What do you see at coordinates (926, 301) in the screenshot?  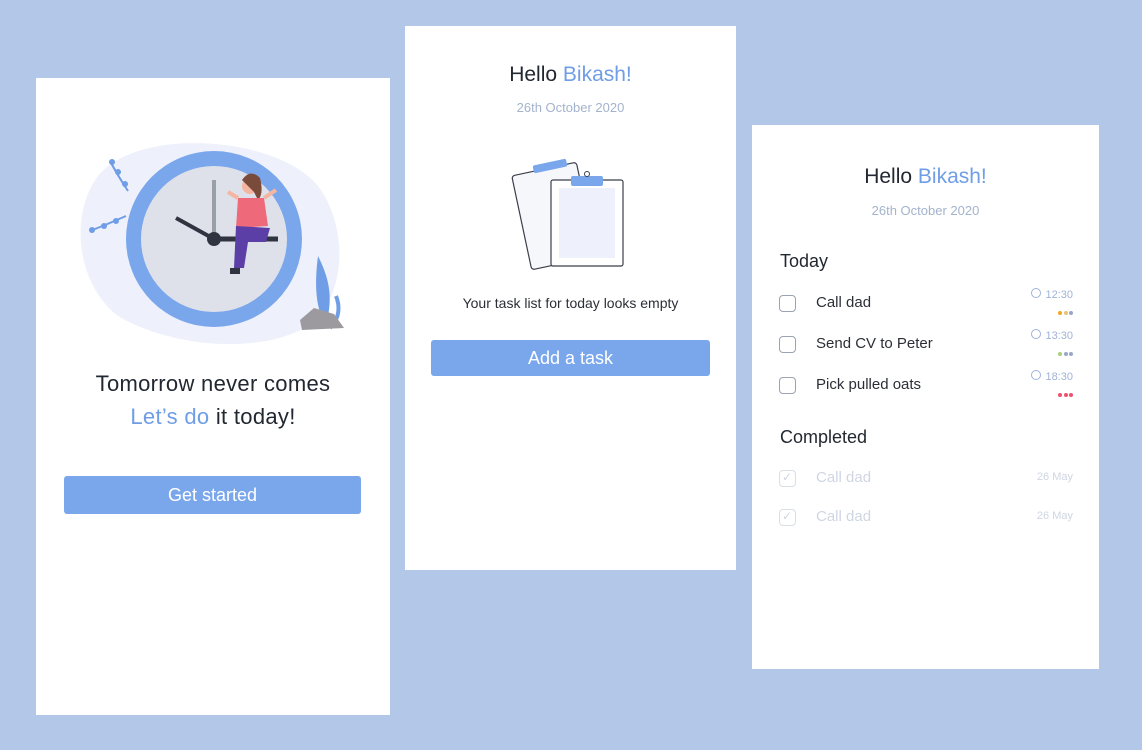 I see `task-item: Call dad 12:30` at bounding box center [926, 301].